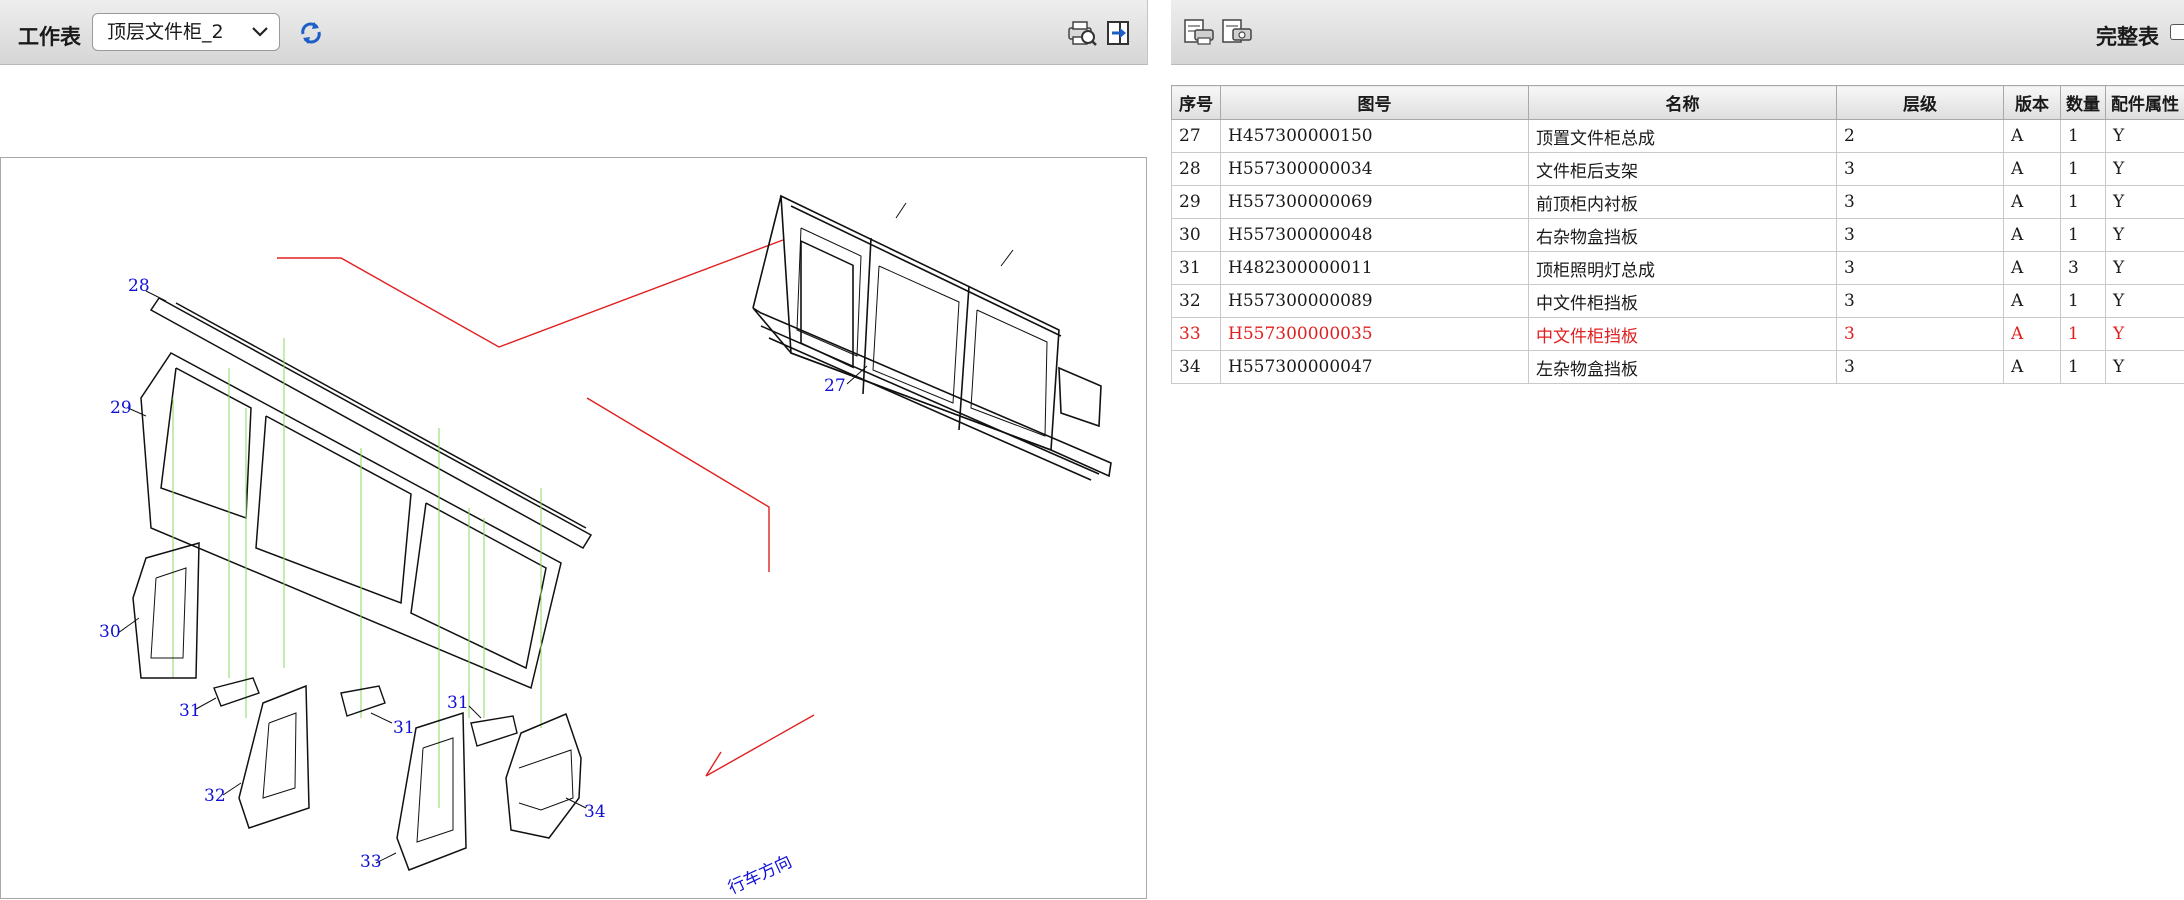 The image size is (2184, 900). What do you see at coordinates (1374, 268) in the screenshot?
I see `cell-part-no: H482300000011` at bounding box center [1374, 268].